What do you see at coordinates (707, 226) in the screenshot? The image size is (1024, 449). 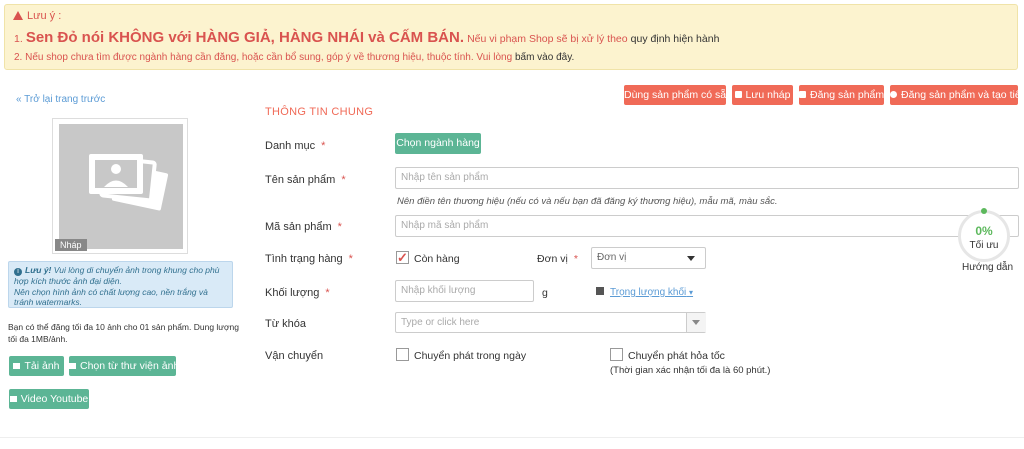 I see `sku-input: Nhập mã sản phẩm` at bounding box center [707, 226].